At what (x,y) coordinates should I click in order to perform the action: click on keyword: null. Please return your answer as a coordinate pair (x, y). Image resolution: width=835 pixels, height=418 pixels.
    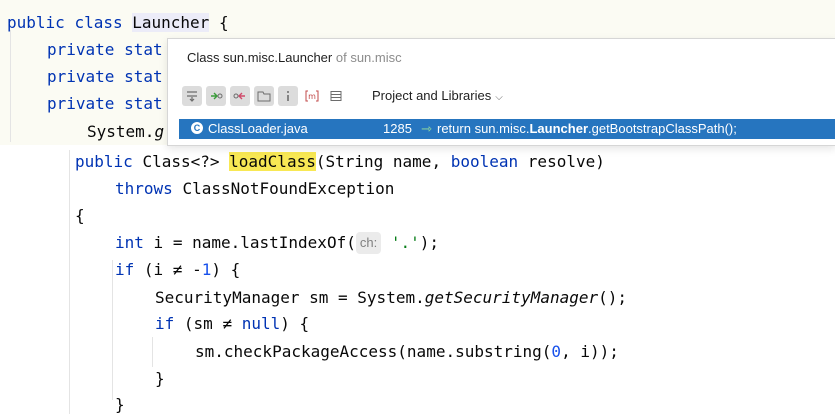
    Looking at the image, I should click on (261, 323).